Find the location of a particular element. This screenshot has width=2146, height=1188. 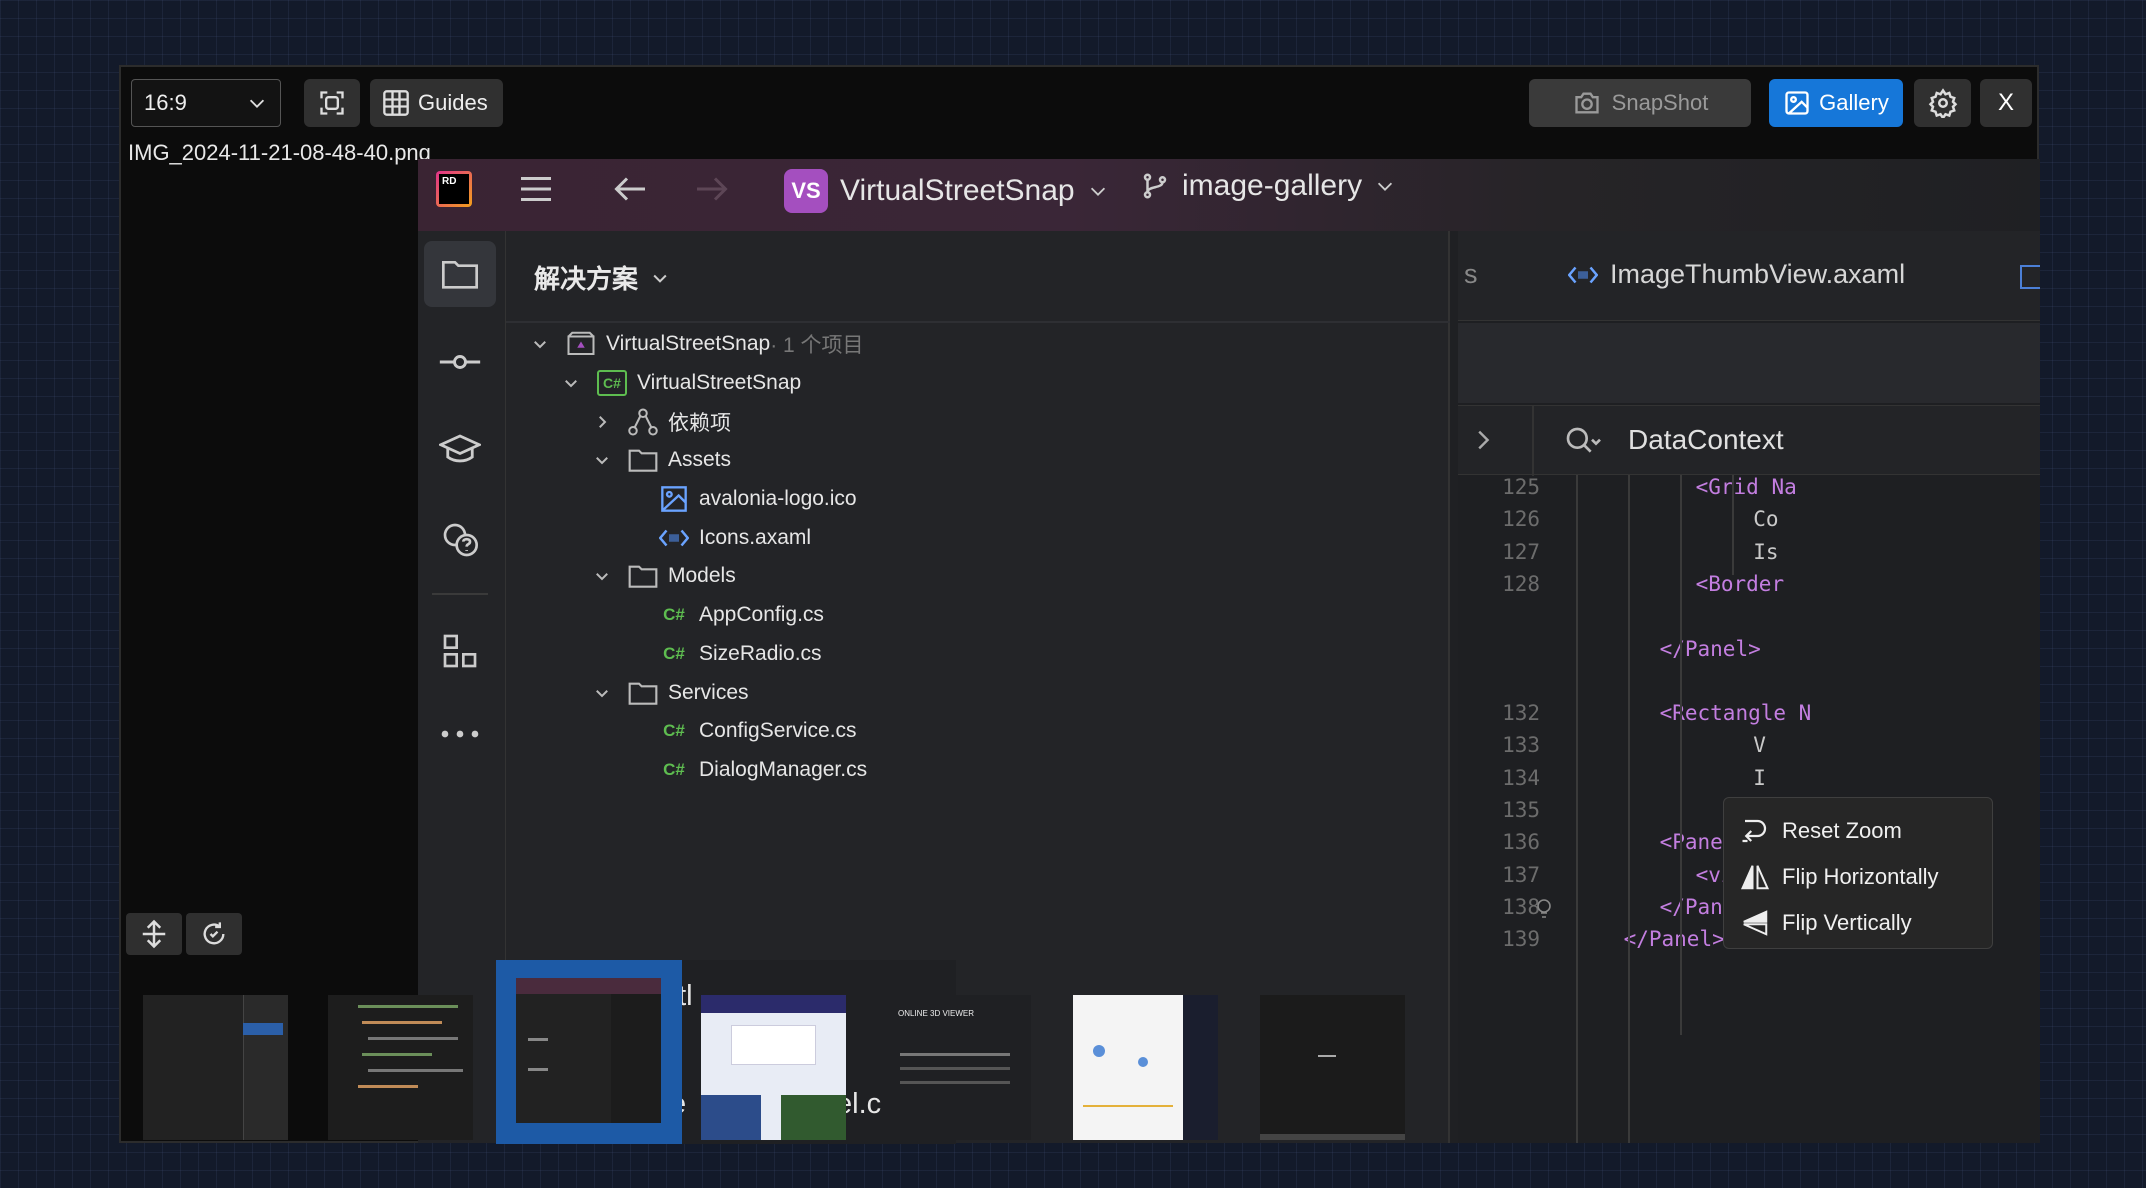

flip-horizontal-icon is located at coordinates (1755, 877).